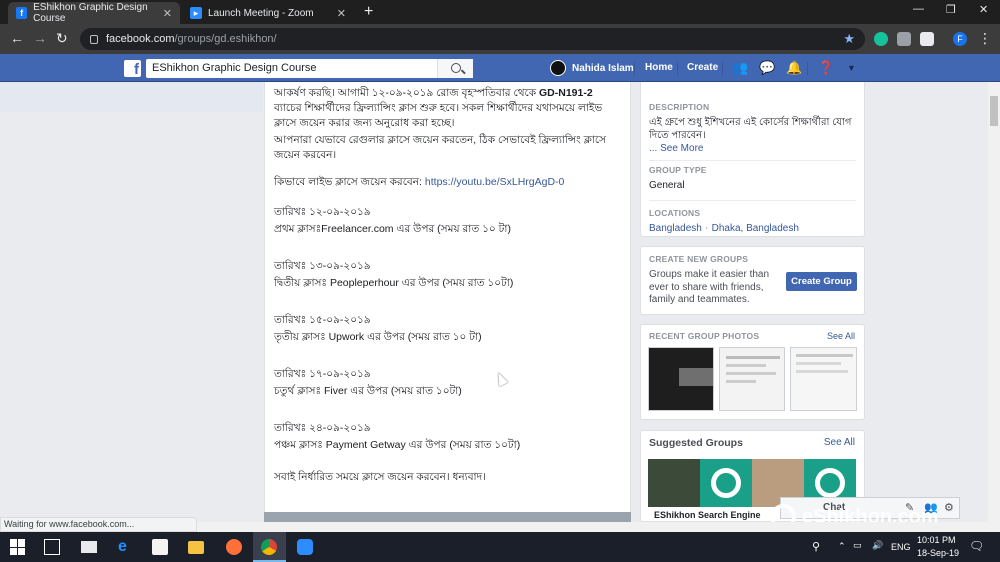 This screenshot has height=562, width=1000. What do you see at coordinates (841, 336) in the screenshot?
I see `photos-see-all-link: See All` at bounding box center [841, 336].